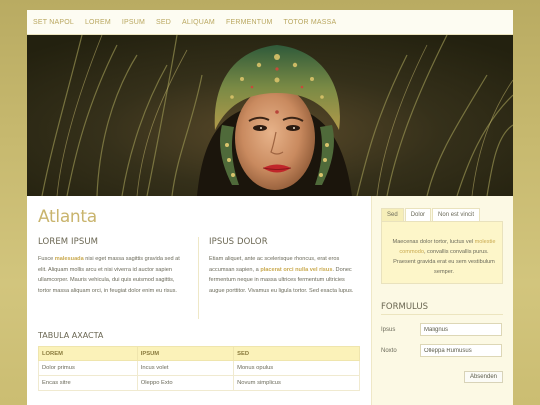  Describe the element at coordinates (53, 22) in the screenshot. I see `nav-item-set-napol: SET NAPOL` at that location.